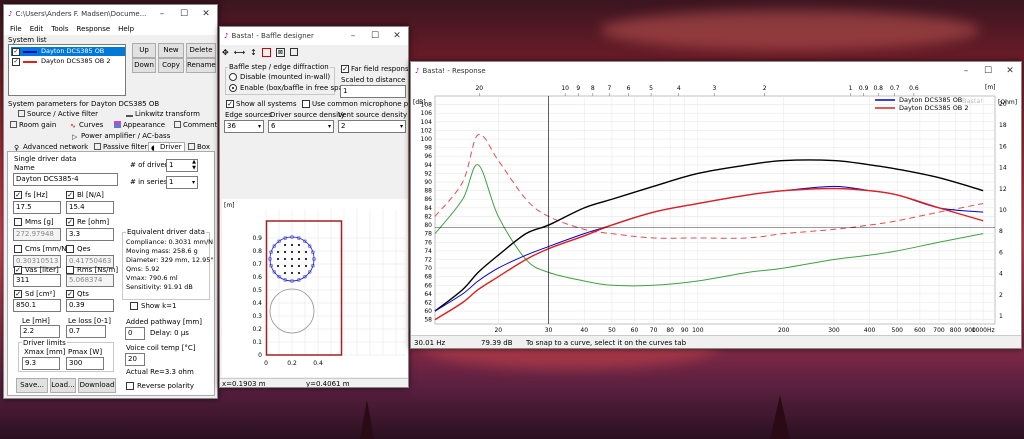 This screenshot has width=1024, height=439. What do you see at coordinates (90, 234) in the screenshot?
I see `re-field: 3.3` at bounding box center [90, 234].